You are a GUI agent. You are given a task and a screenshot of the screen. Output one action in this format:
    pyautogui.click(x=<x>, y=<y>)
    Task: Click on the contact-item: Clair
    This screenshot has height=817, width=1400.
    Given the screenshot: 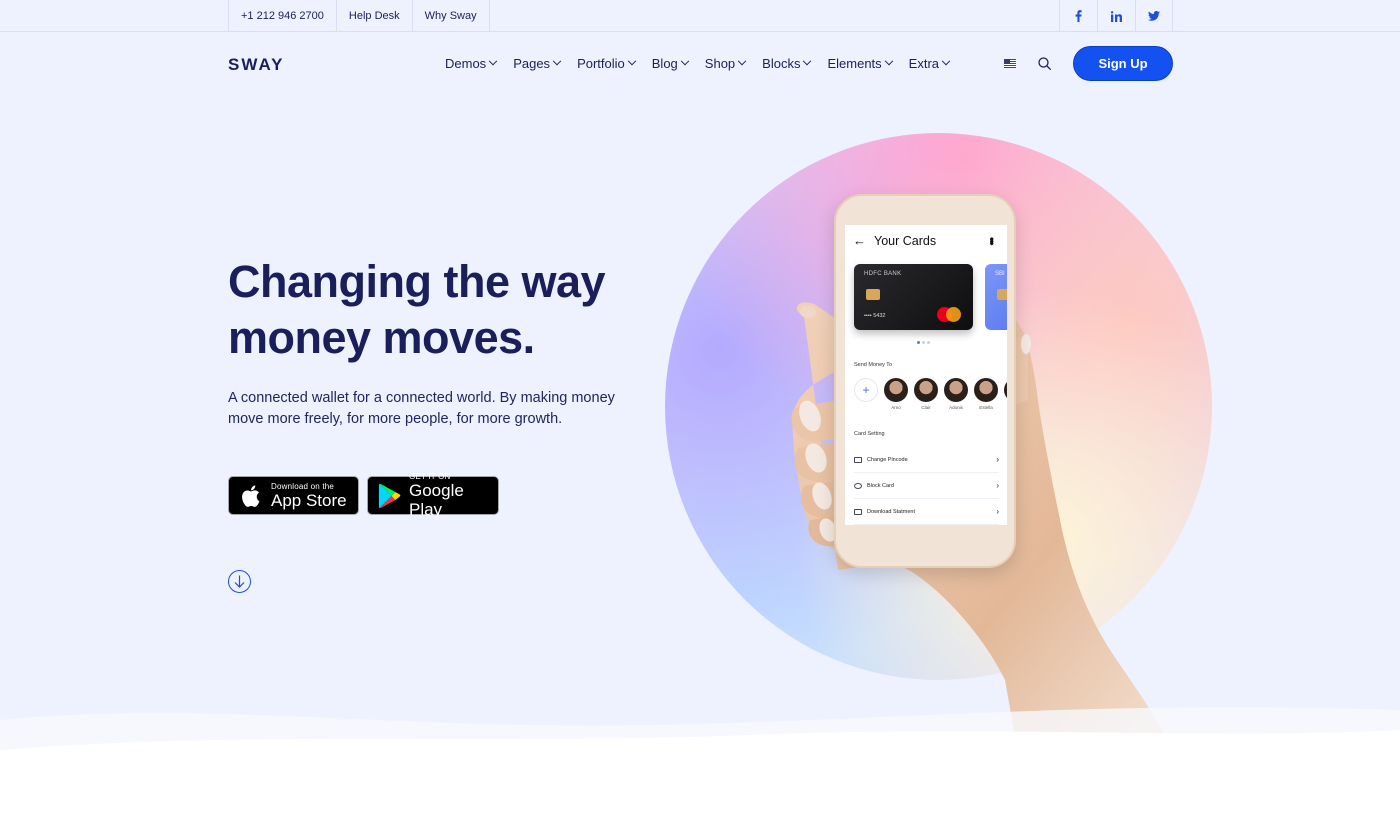 What is the action you would take?
    pyautogui.click(x=926, y=394)
    